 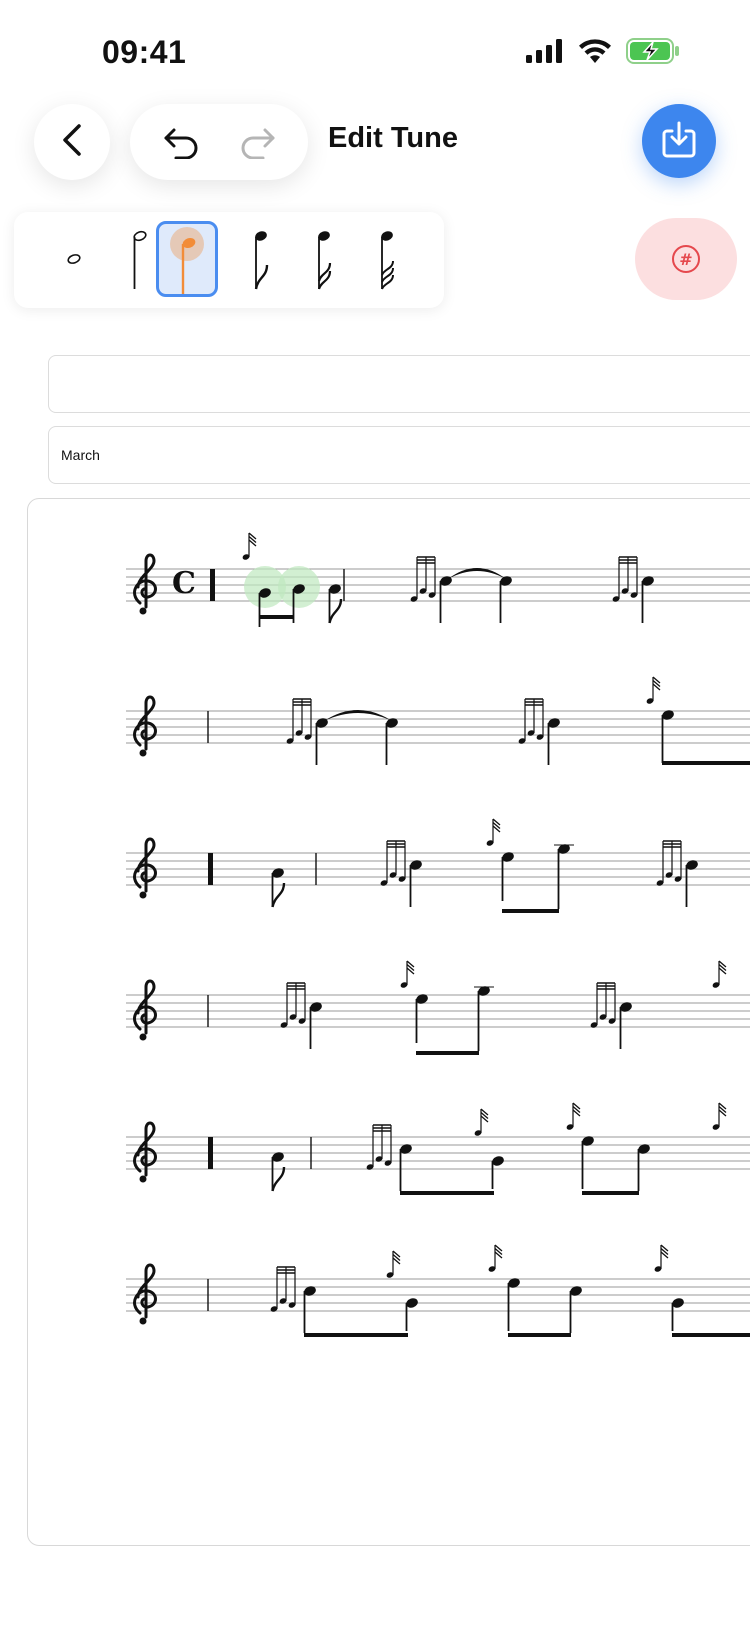 I want to click on tune-type-input, so click(x=399, y=455).